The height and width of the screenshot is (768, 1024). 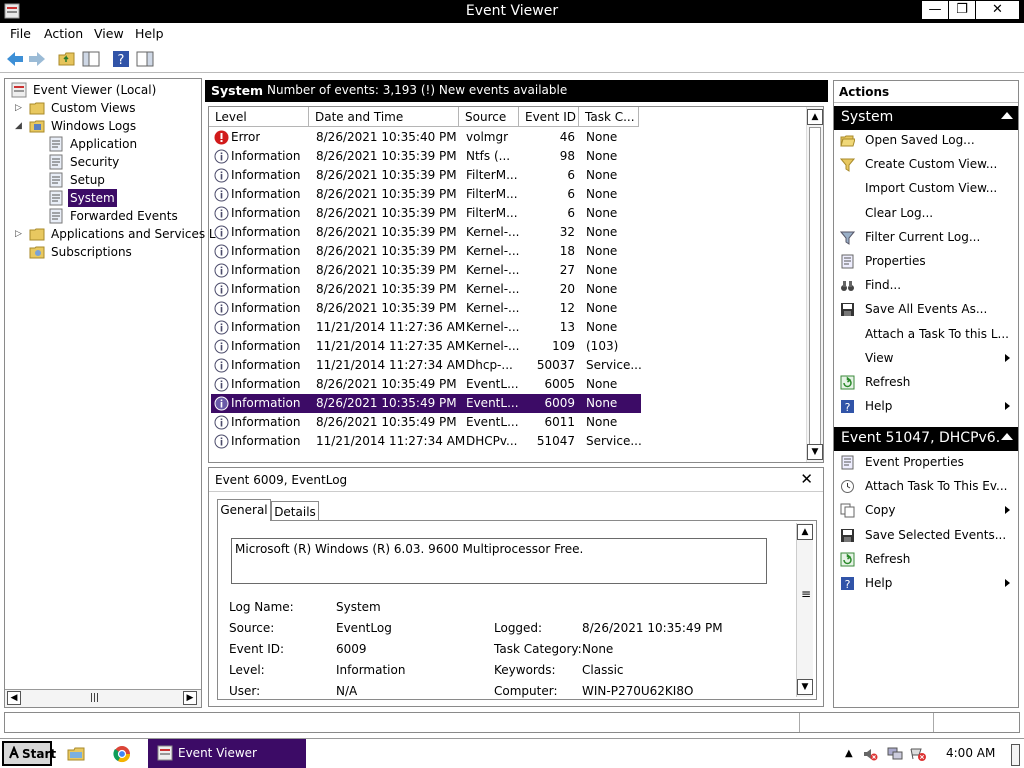 I want to click on restore-button: ❐, so click(x=962, y=10).